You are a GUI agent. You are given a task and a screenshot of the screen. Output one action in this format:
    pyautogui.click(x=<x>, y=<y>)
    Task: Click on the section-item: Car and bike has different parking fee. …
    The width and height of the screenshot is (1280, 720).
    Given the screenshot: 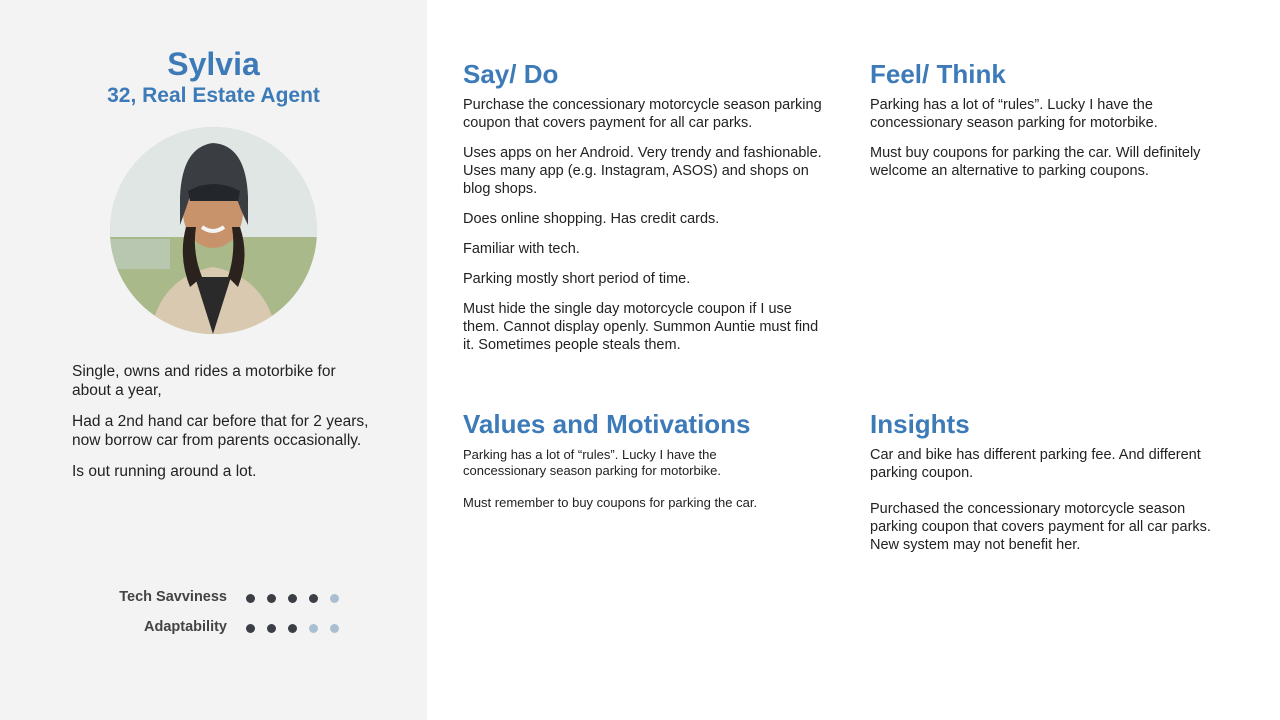 What is the action you would take?
    pyautogui.click(x=1035, y=464)
    